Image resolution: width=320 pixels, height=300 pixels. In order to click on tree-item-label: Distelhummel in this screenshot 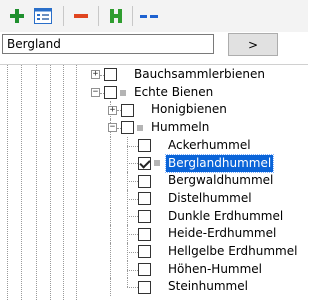, I will do `click(210, 198)`.